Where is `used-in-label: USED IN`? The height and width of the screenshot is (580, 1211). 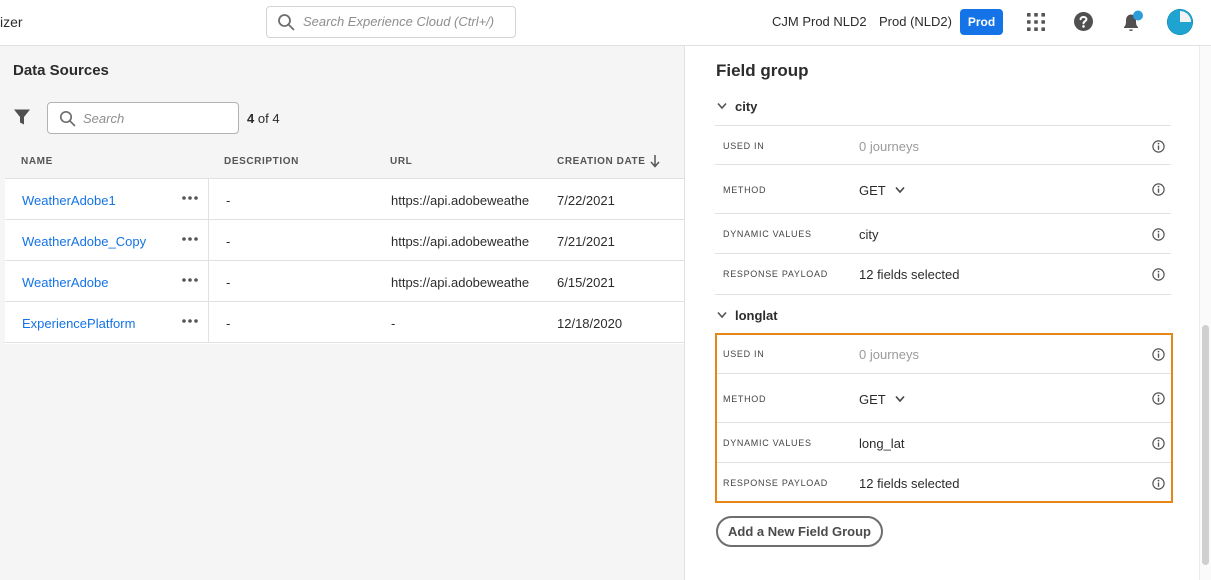 used-in-label: USED IN is located at coordinates (744, 146).